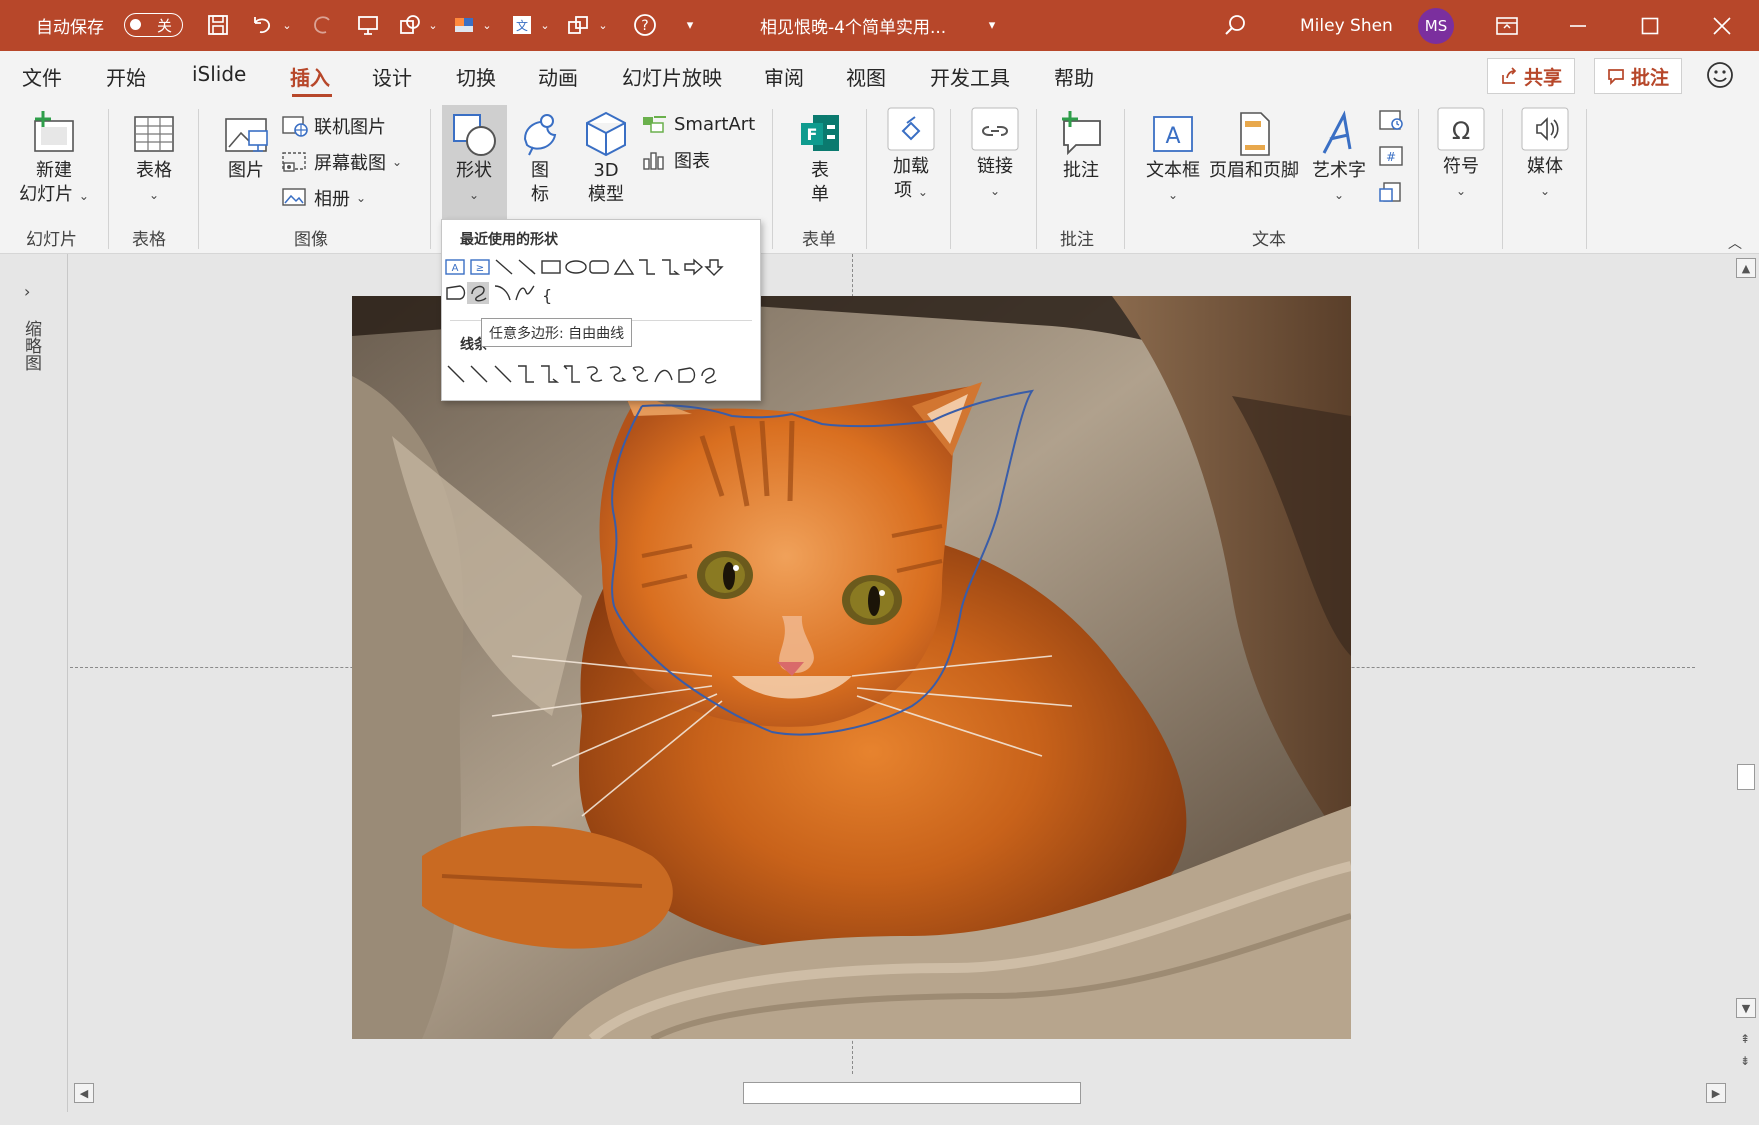 This screenshot has width=1759, height=1125. I want to click on 3d-models-label-1: 3D, so click(606, 170).